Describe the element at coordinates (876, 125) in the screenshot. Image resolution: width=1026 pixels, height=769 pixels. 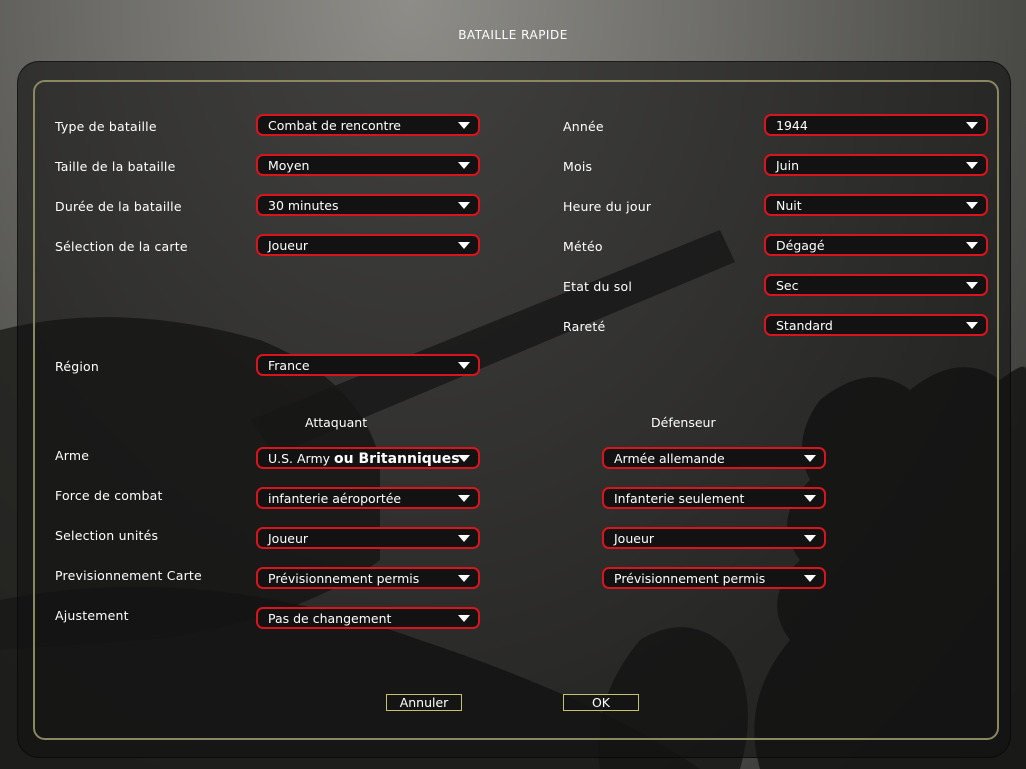
I see `year-dropdown: 1944` at that location.